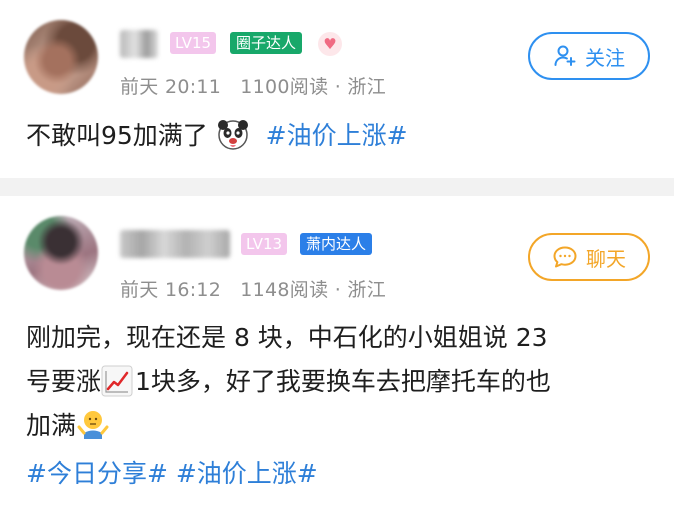 The width and height of the screenshot is (674, 515). I want to click on topic-today-share: #今日分享#, so click(97, 473).